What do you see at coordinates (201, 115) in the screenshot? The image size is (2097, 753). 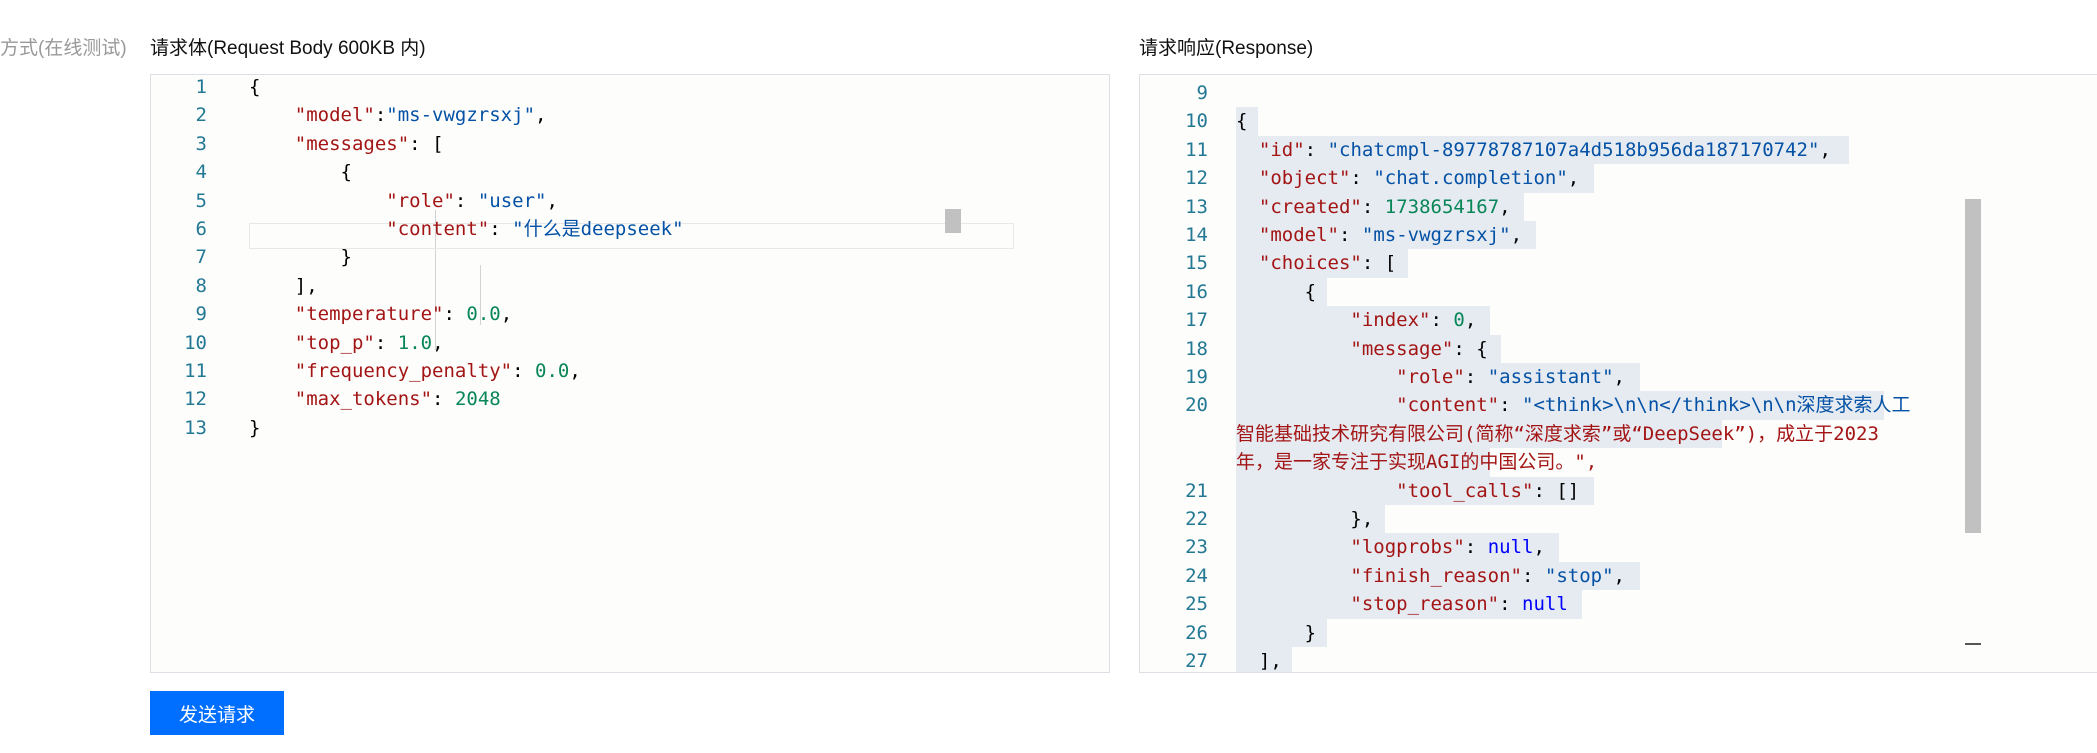 I see `line-number: 2` at bounding box center [201, 115].